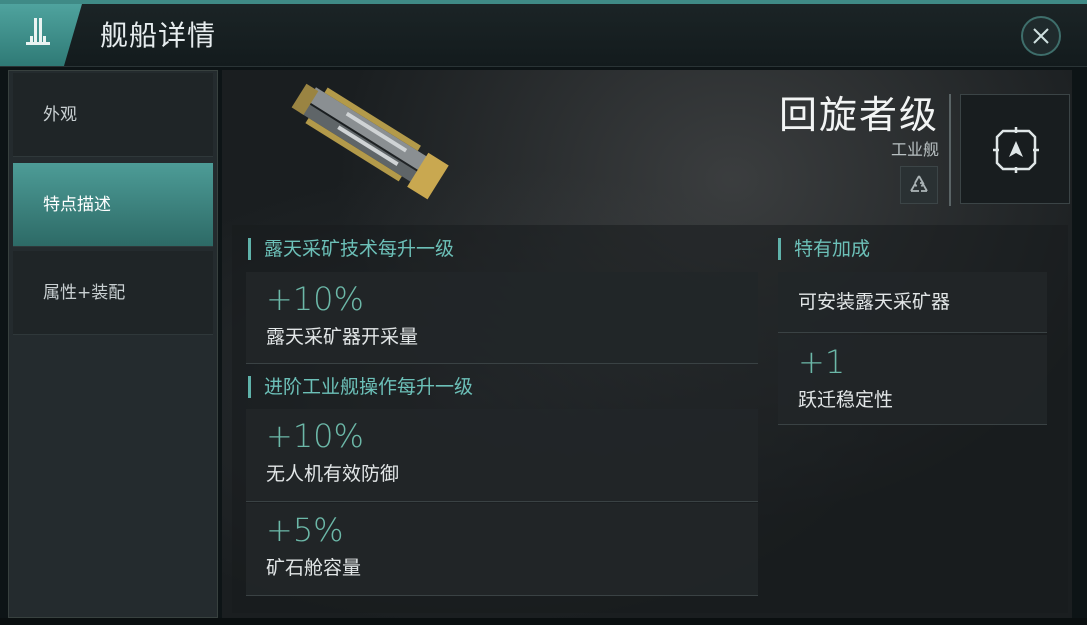  I want to click on ship-class-icon, so click(41, 35).